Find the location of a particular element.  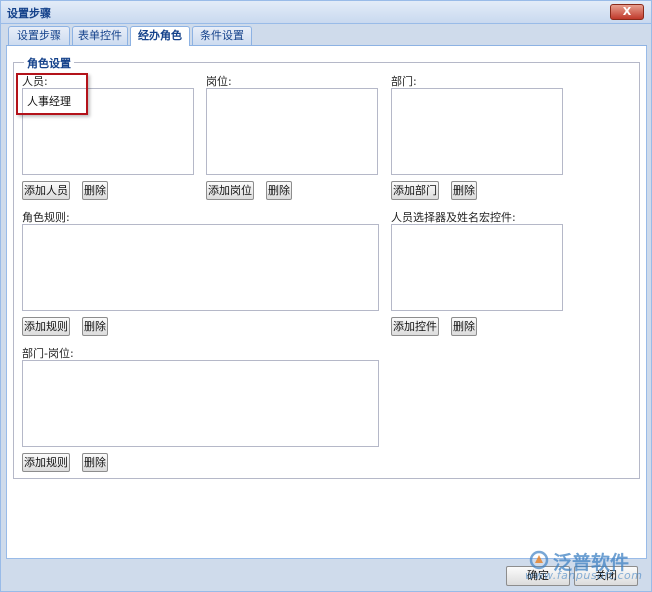

add-control-button: 添加控件 is located at coordinates (415, 326).